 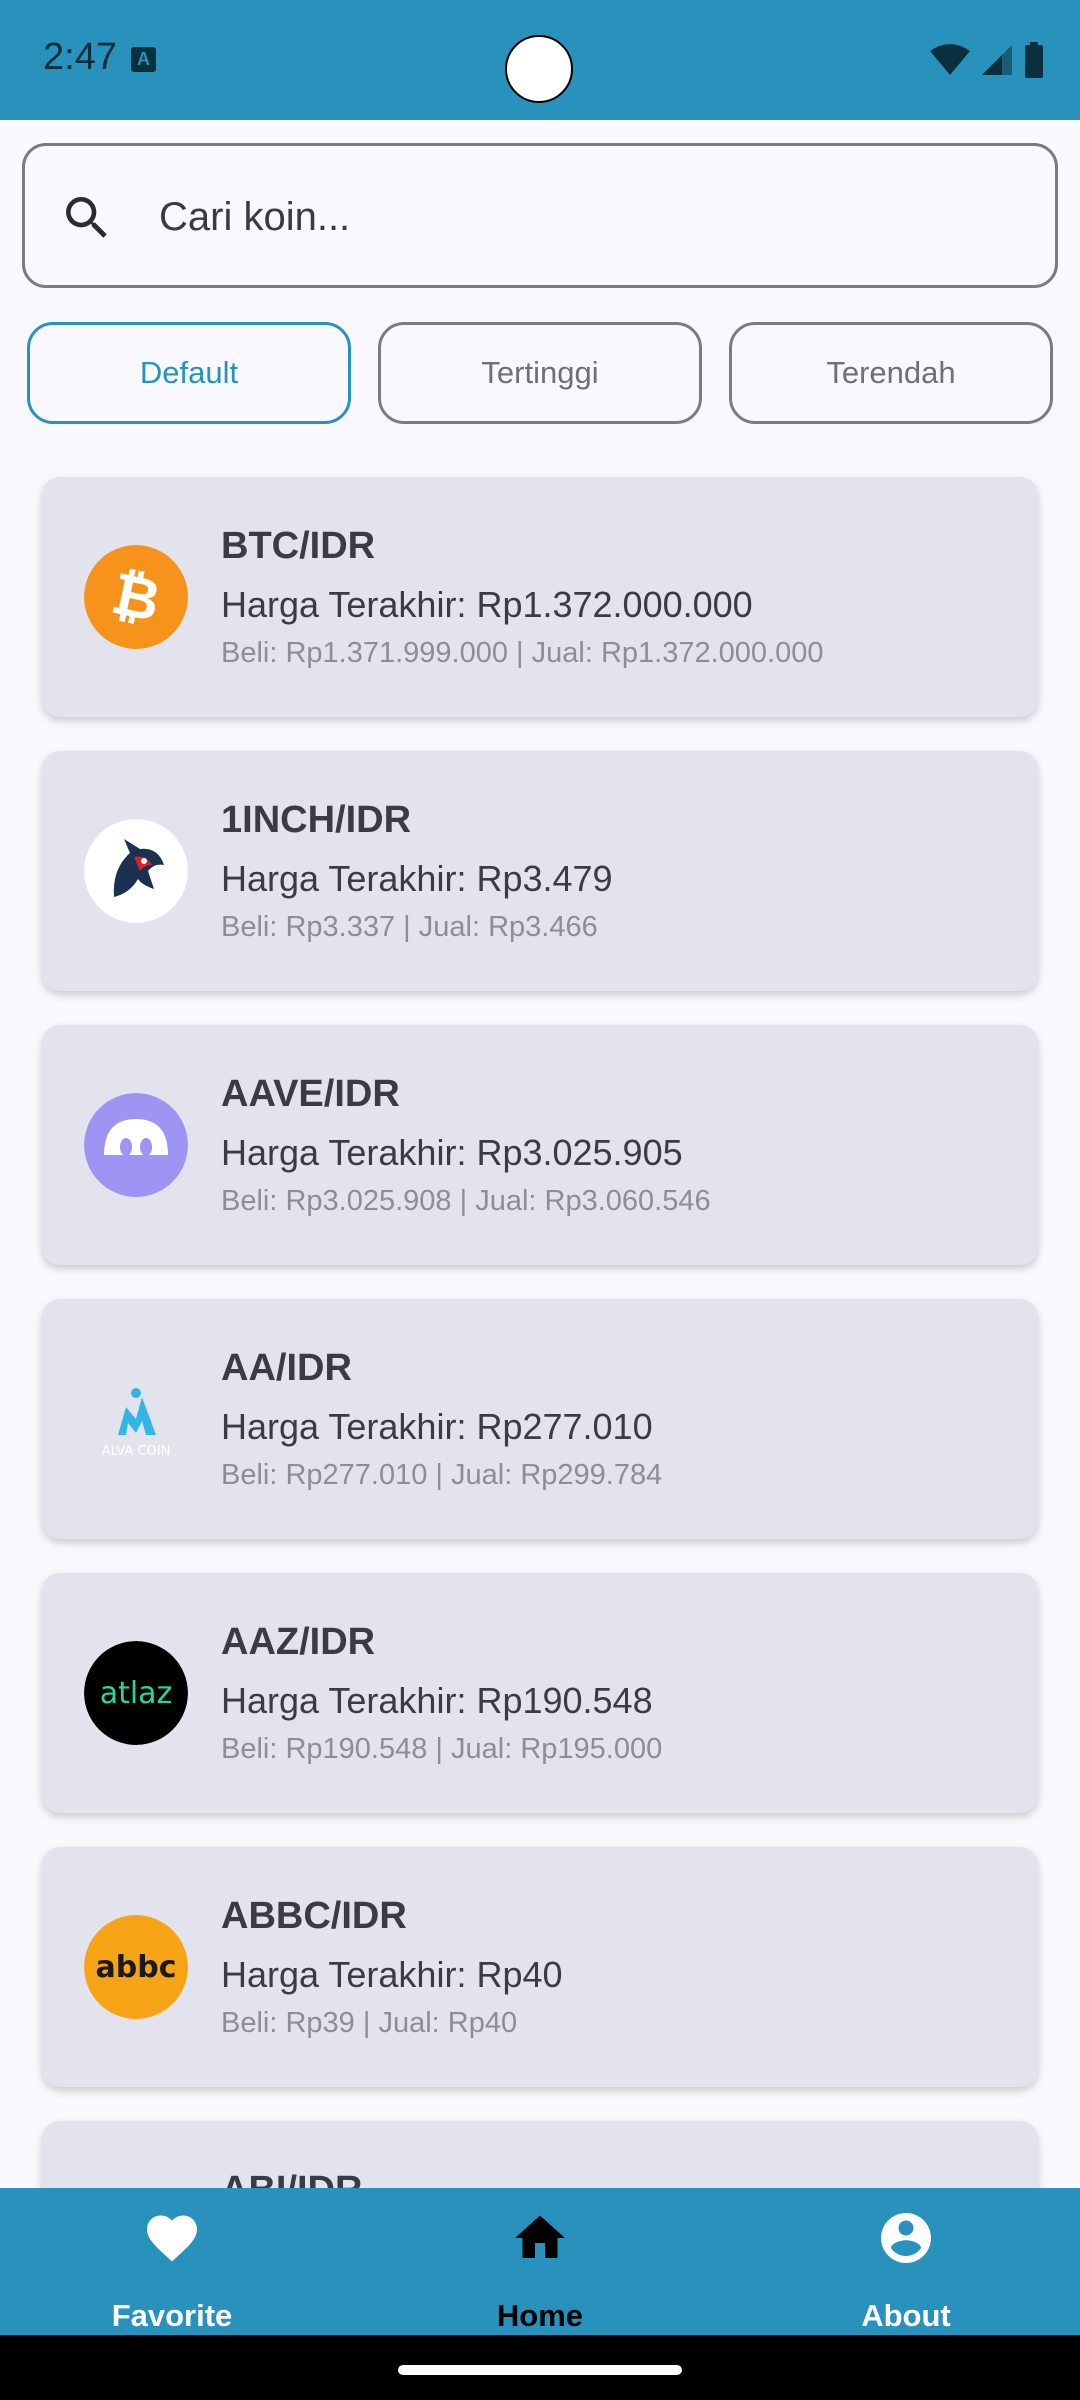 I want to click on coin-bid-ask: Beli: Rp3.025.908 | Jual: Rp3.060.546, so click(x=466, y=1201).